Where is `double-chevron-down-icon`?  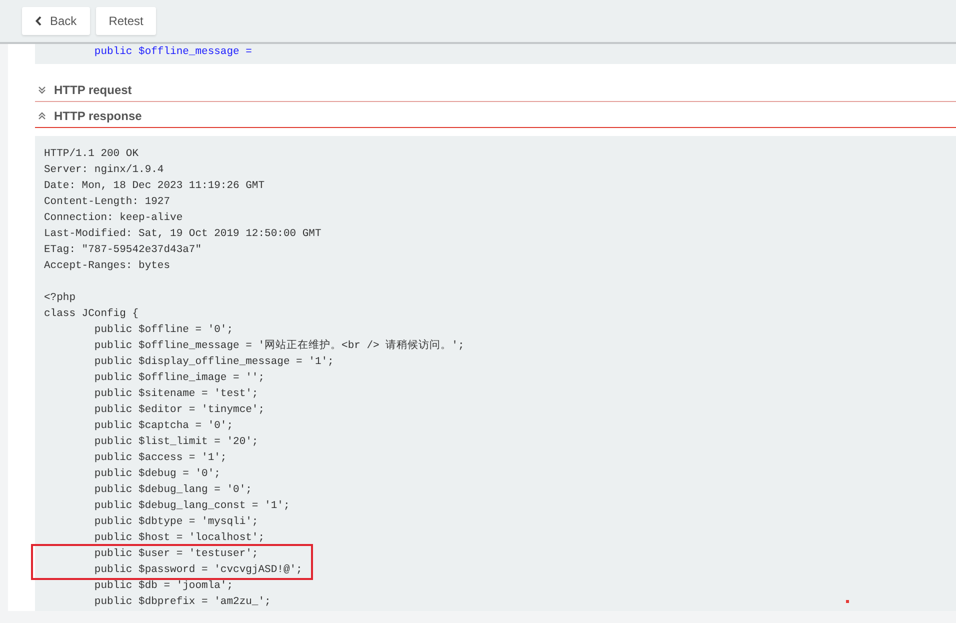
double-chevron-down-icon is located at coordinates (42, 90).